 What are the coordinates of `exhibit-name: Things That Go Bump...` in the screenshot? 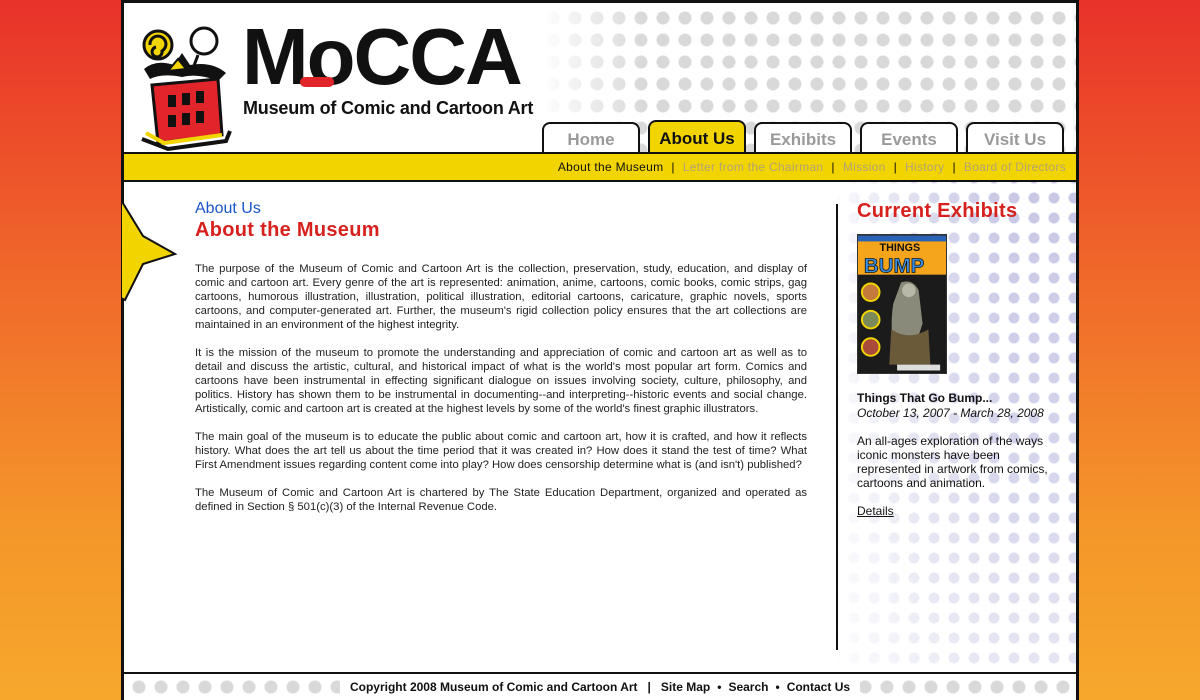 It's located at (925, 398).